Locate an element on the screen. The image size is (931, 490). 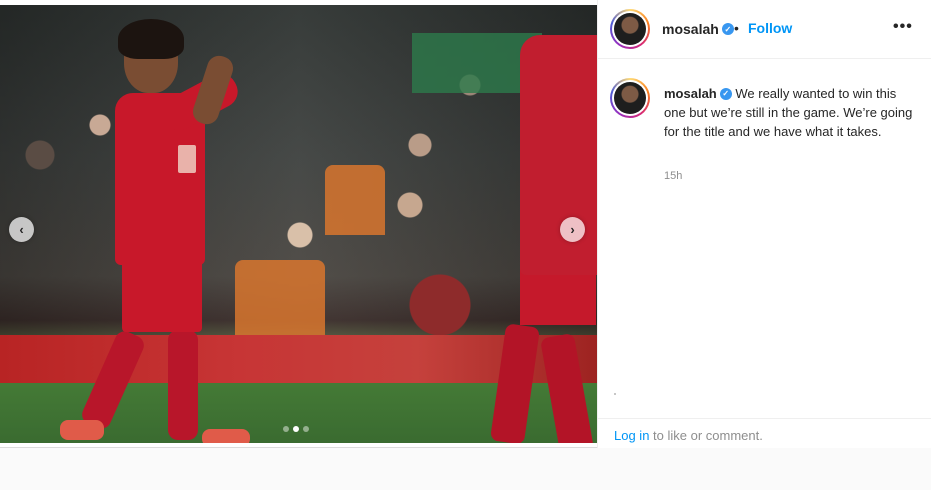
header-username: mosalah ✓ is located at coordinates (698, 29).